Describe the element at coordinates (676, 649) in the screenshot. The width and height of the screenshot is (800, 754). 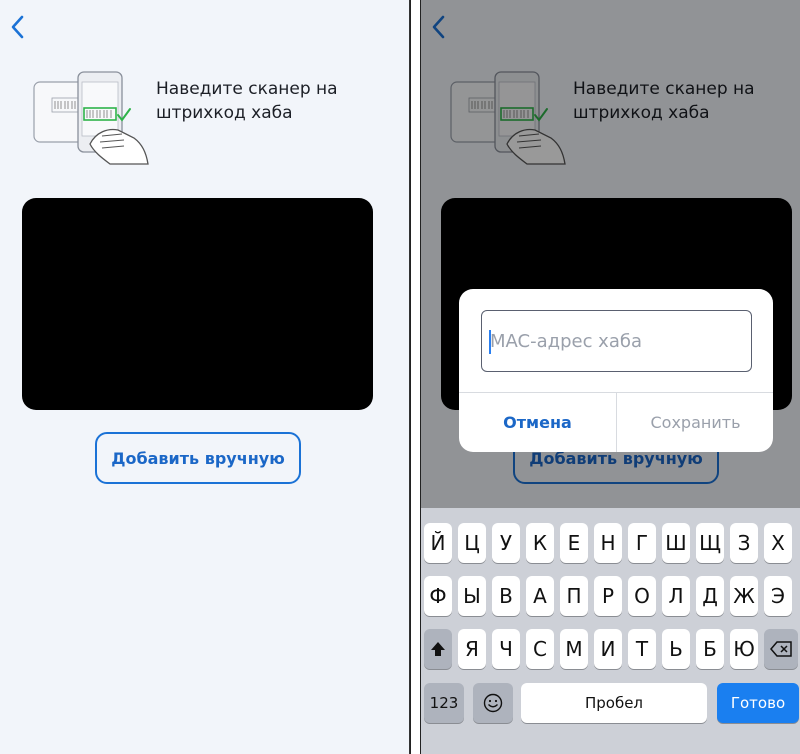
I see `key: Ь` at that location.